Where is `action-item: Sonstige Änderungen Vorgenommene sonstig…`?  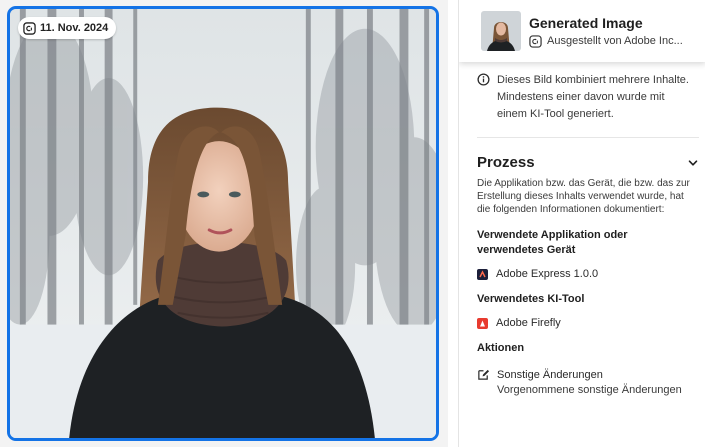 action-item: Sonstige Änderungen Vorgenommene sonstig… is located at coordinates (590, 383).